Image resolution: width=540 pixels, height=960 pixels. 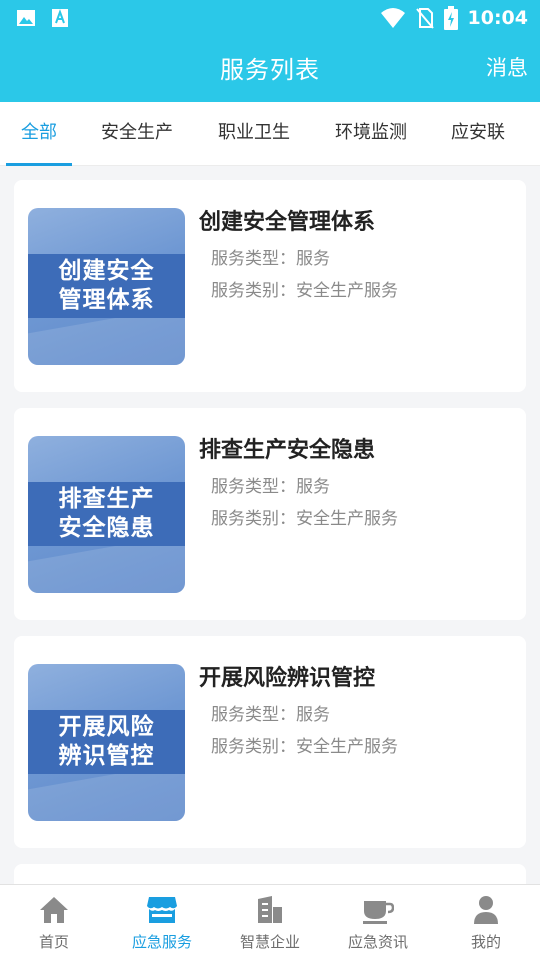 I want to click on tab-yinganlian: 应安联, so click(x=478, y=134).